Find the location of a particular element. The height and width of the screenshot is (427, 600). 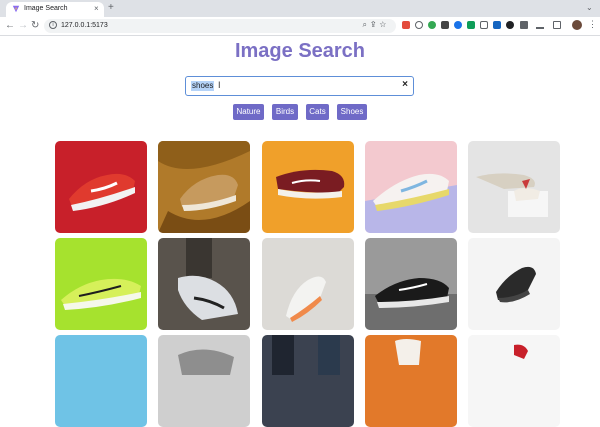

forward-button: → is located at coordinates (23, 26).